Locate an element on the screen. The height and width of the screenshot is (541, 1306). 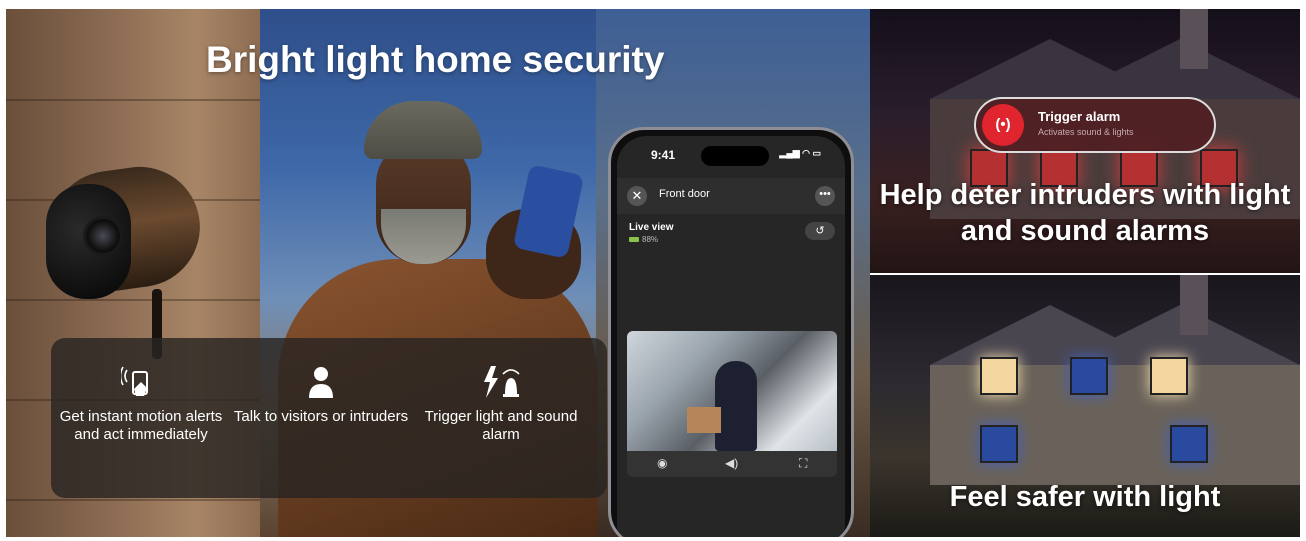
feature-label: Talk to visitors or intruders is located at coordinates (321, 416).